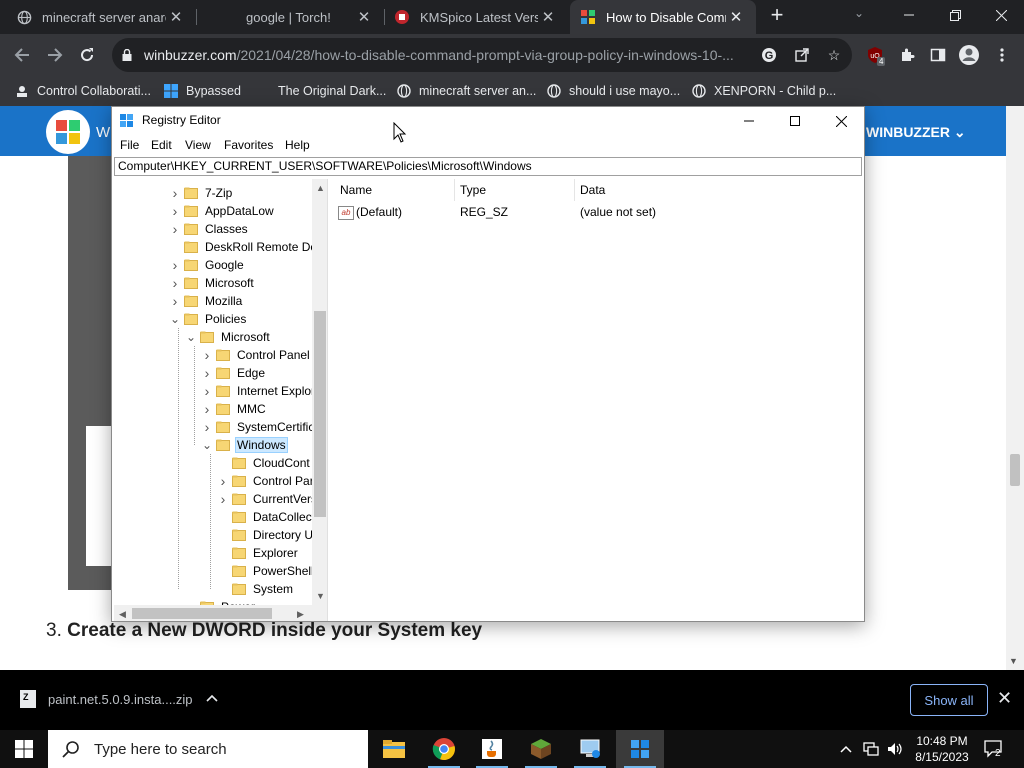 The image size is (1024, 768). Describe the element at coordinates (541, 749) in the screenshot. I see `taskbar-minecraft` at that location.